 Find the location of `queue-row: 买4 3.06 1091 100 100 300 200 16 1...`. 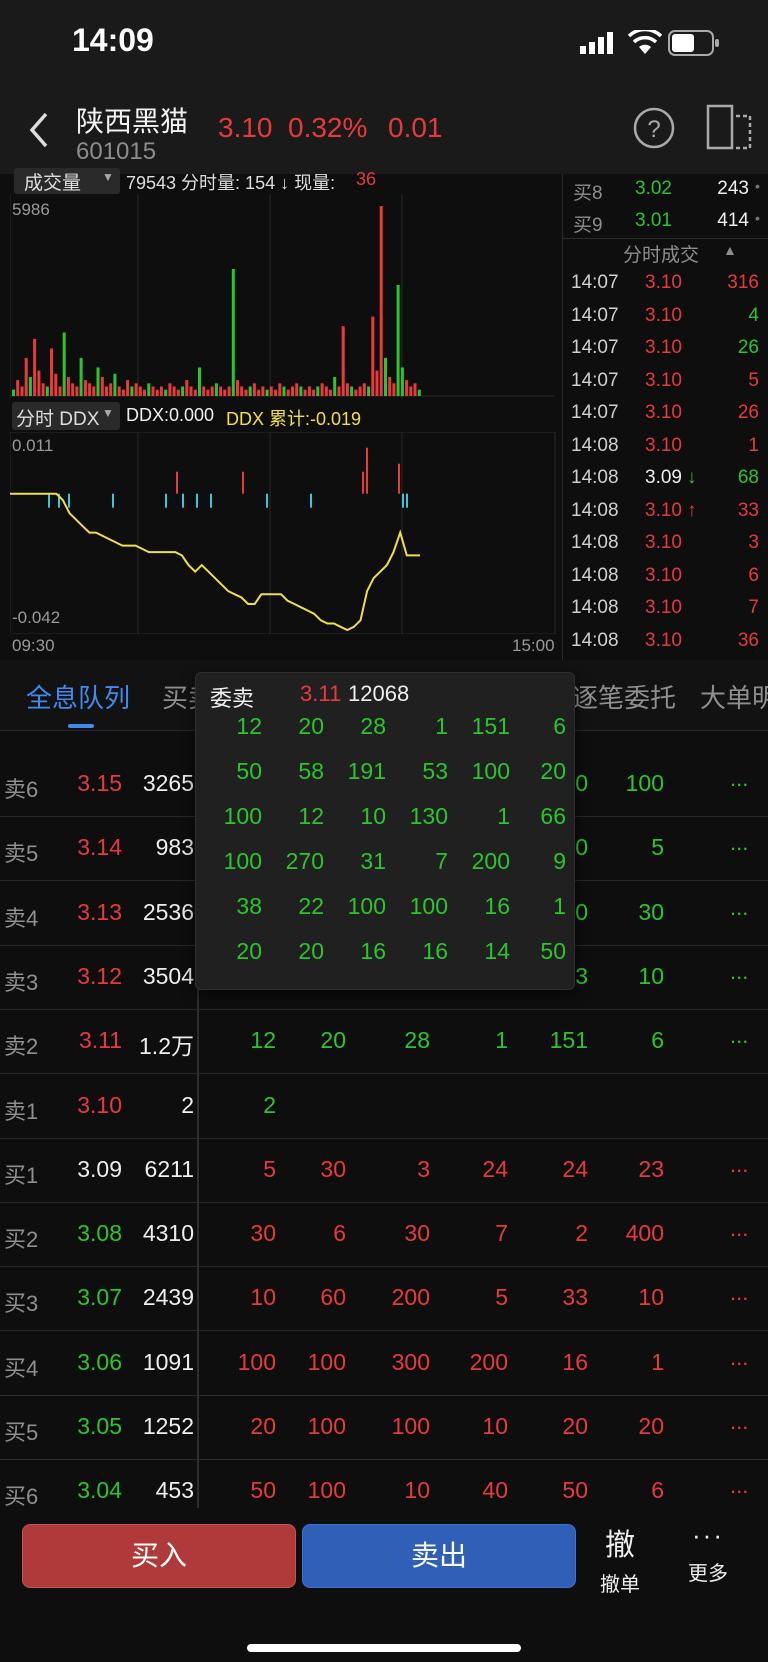

queue-row: 买4 3.06 1091 100 100 300 200 16 1... is located at coordinates (384, 1365).